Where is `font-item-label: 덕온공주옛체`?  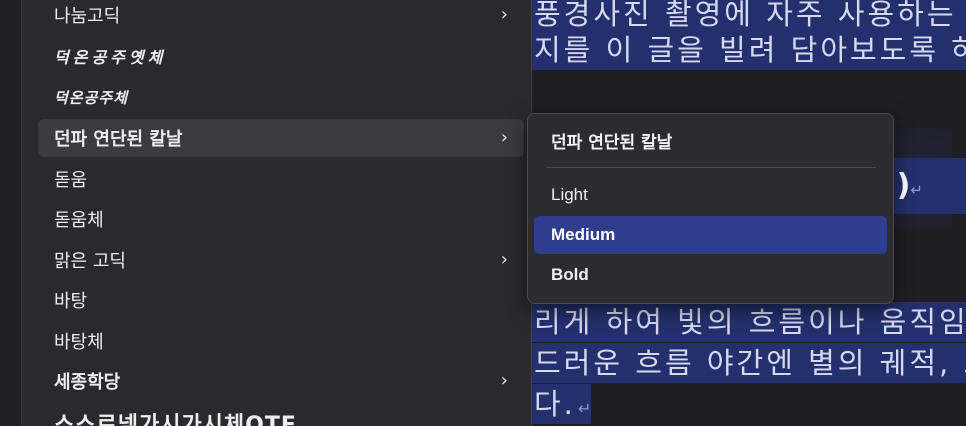
font-item-label: 덕온공주옛체 is located at coordinates (110, 57).